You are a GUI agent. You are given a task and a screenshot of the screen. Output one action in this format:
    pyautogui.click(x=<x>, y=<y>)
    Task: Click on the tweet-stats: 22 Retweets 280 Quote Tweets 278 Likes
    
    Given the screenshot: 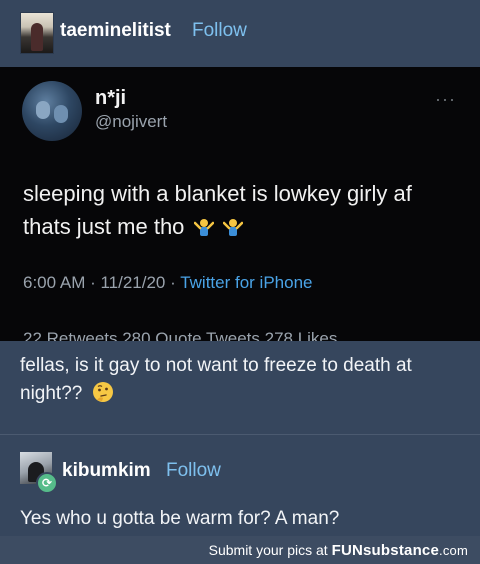 What is the action you would take?
    pyautogui.click(x=180, y=335)
    